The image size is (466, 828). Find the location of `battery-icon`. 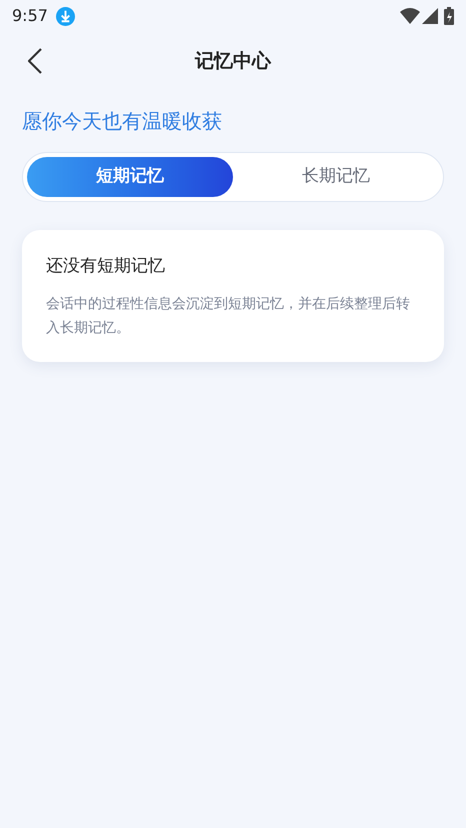

battery-icon is located at coordinates (449, 16).